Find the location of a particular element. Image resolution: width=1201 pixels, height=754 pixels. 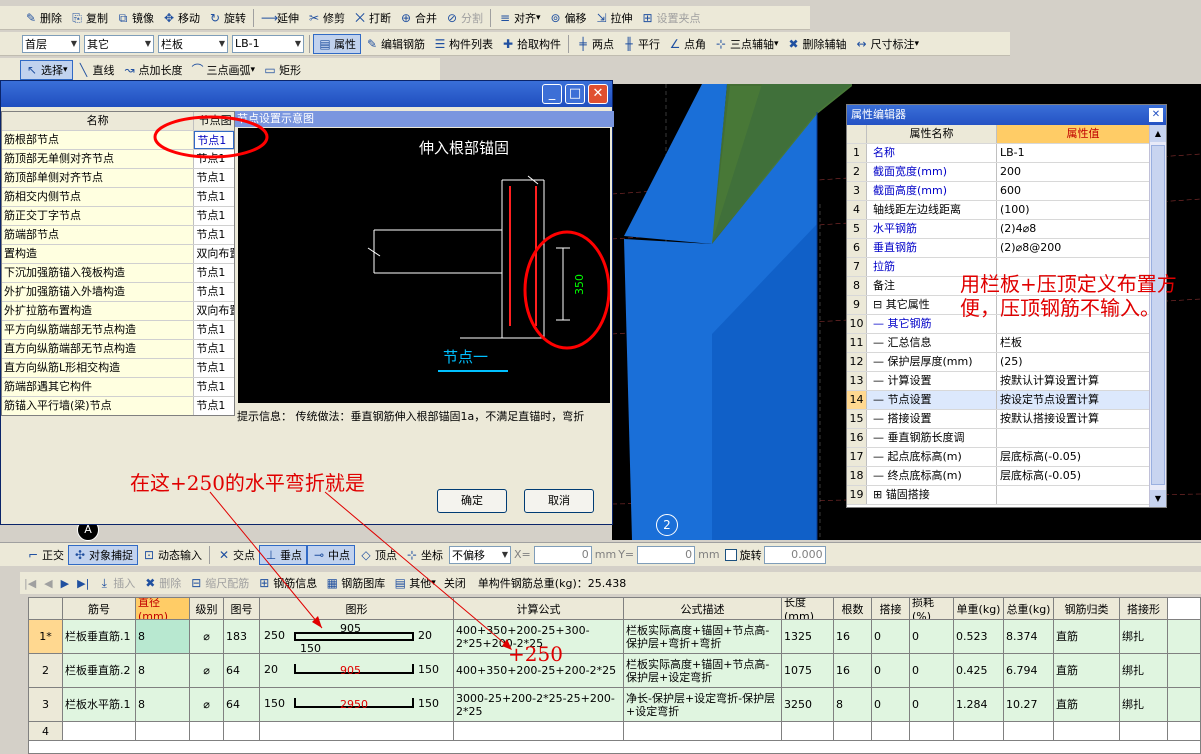

node-table-row: 直方向纵筋L形相交构造 节点1 is located at coordinates (118, 368).